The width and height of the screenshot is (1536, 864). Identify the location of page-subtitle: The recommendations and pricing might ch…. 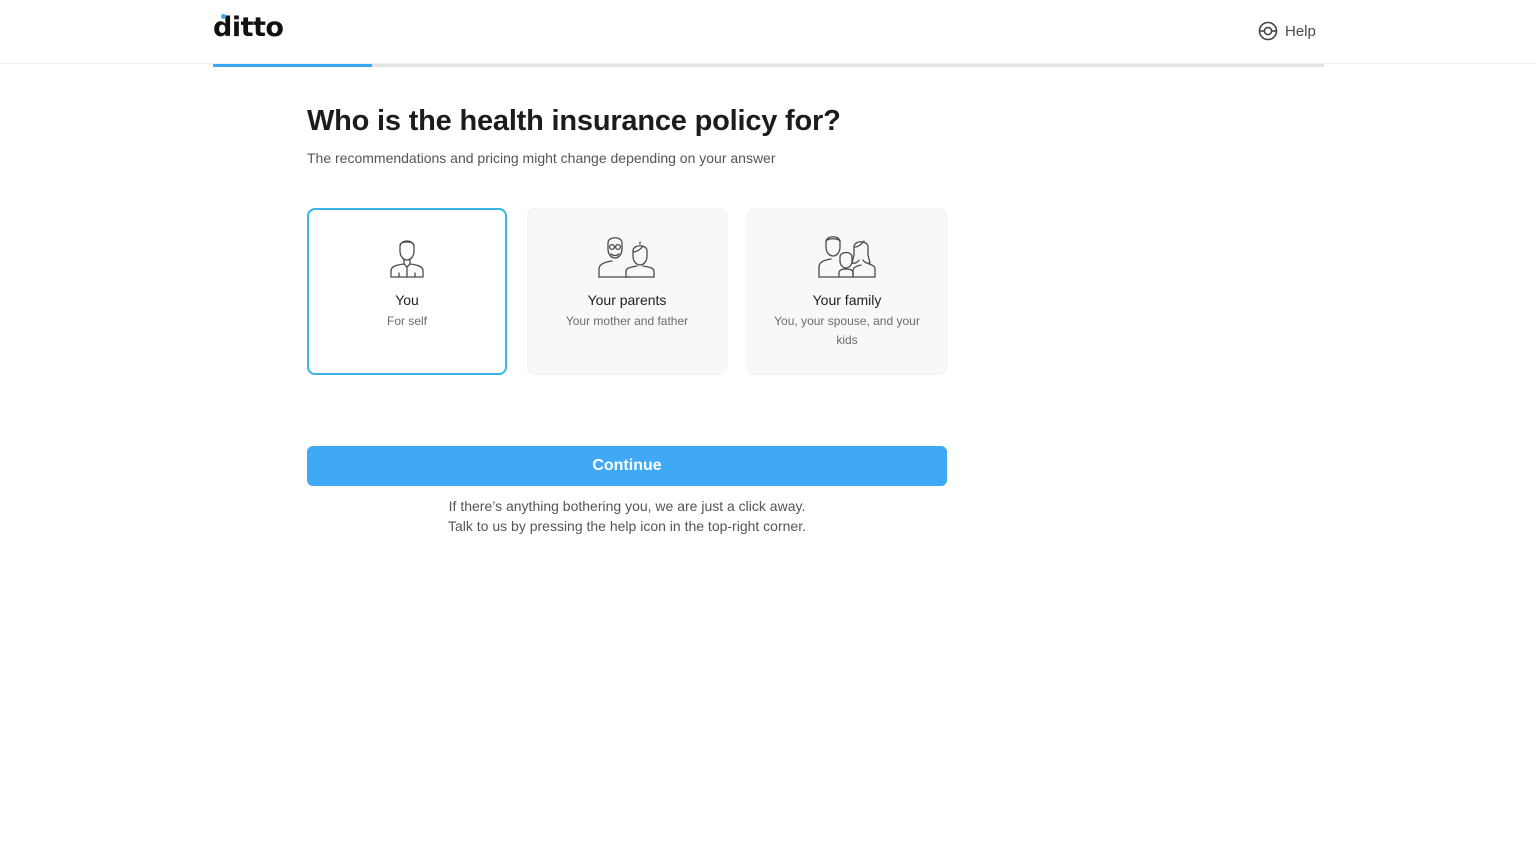
(541, 158).